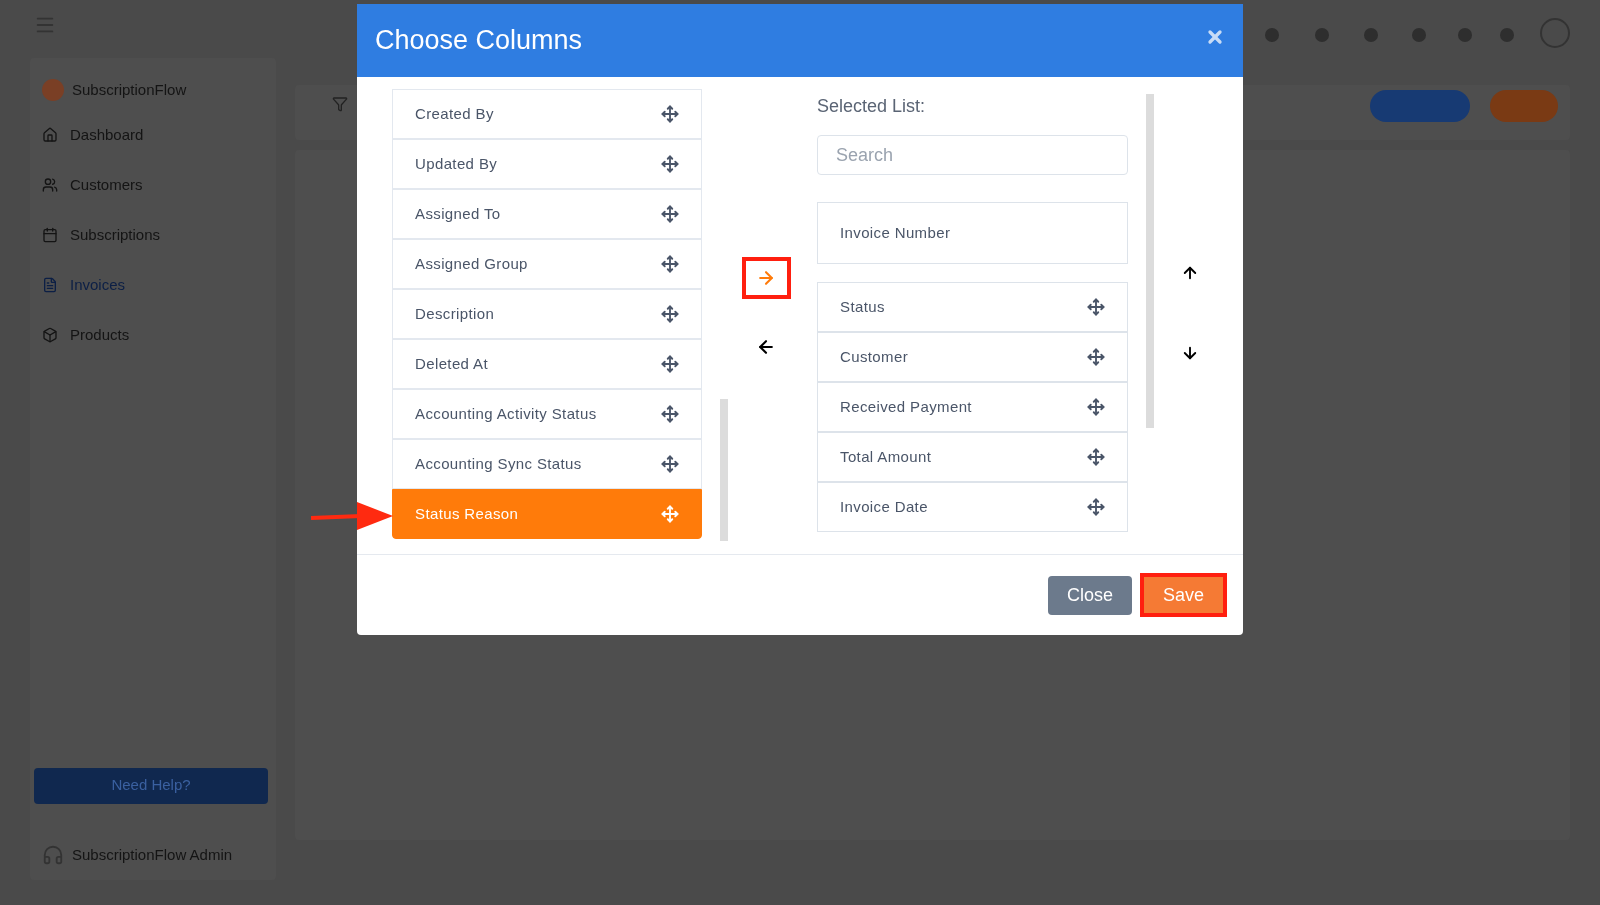 This screenshot has height=905, width=1600. Describe the element at coordinates (972, 307) in the screenshot. I see `selected-column-item: Status` at that location.